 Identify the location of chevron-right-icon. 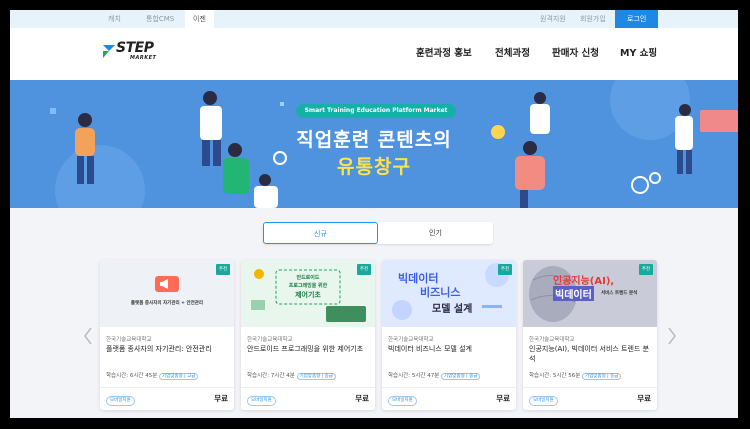
(672, 336).